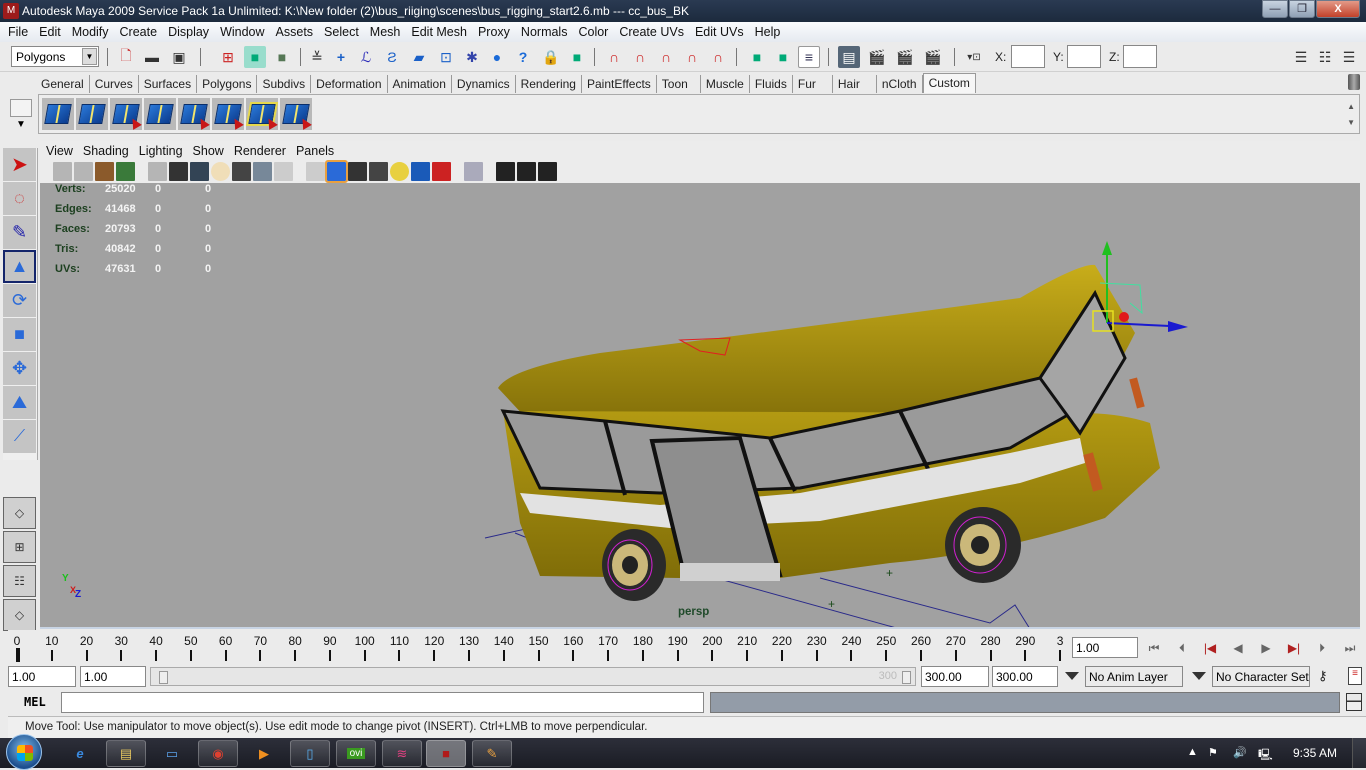 This screenshot has height=770, width=1366. I want to click on offset-edge-loop-icon, so click(194, 114).